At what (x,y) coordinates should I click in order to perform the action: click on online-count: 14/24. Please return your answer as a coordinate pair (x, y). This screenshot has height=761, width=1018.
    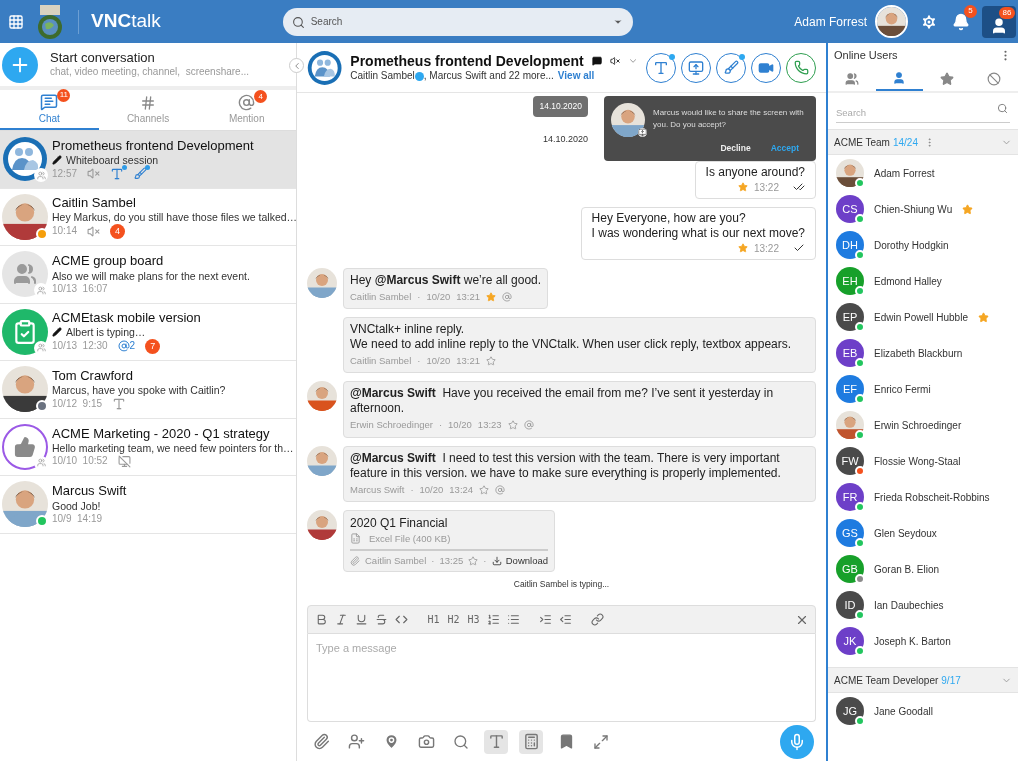
    Looking at the image, I should click on (905, 142).